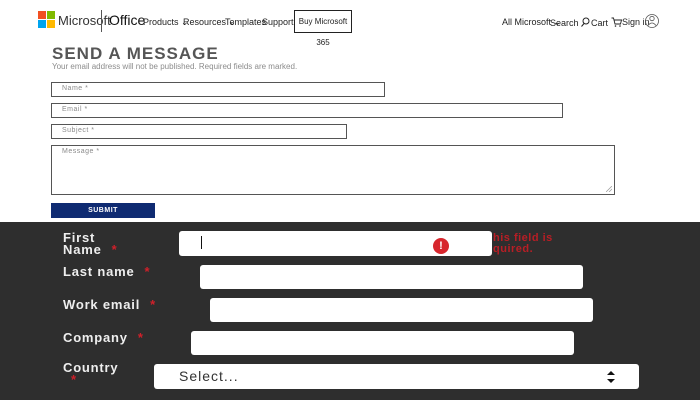 Image resolution: width=700 pixels, height=400 pixels. What do you see at coordinates (278, 22) in the screenshot?
I see `nav-support: Support` at bounding box center [278, 22].